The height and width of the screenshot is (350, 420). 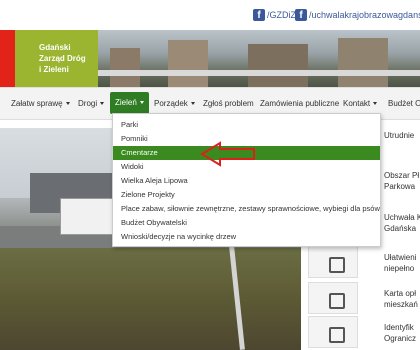 I want to click on logo-block: Gdański Zarząd Dróg i Zieleni, so click(x=56, y=58).